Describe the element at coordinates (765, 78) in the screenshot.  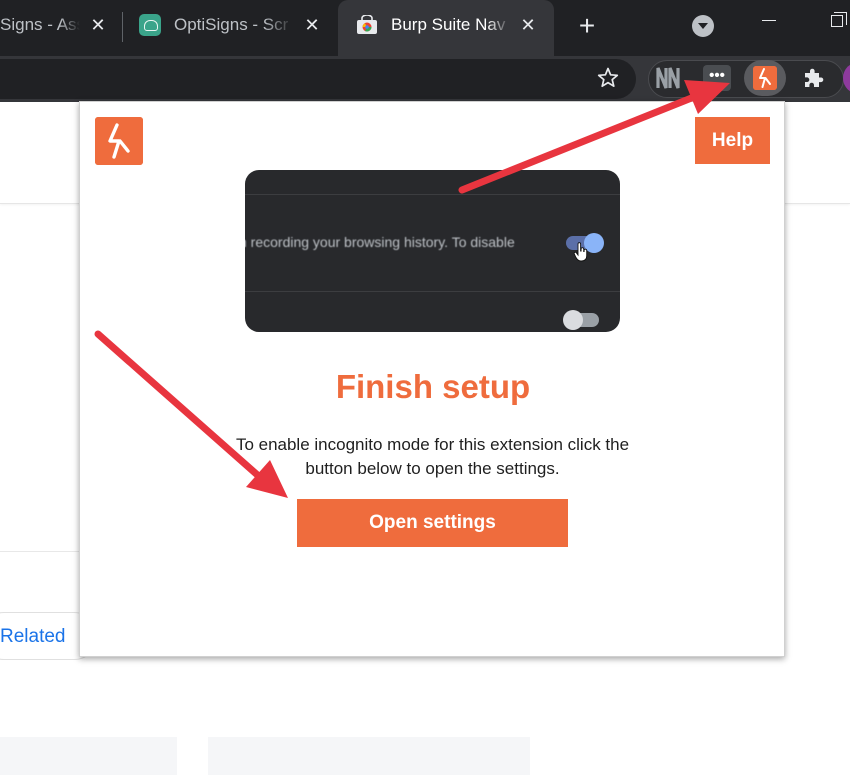
I see `burp-extension-icon` at that location.